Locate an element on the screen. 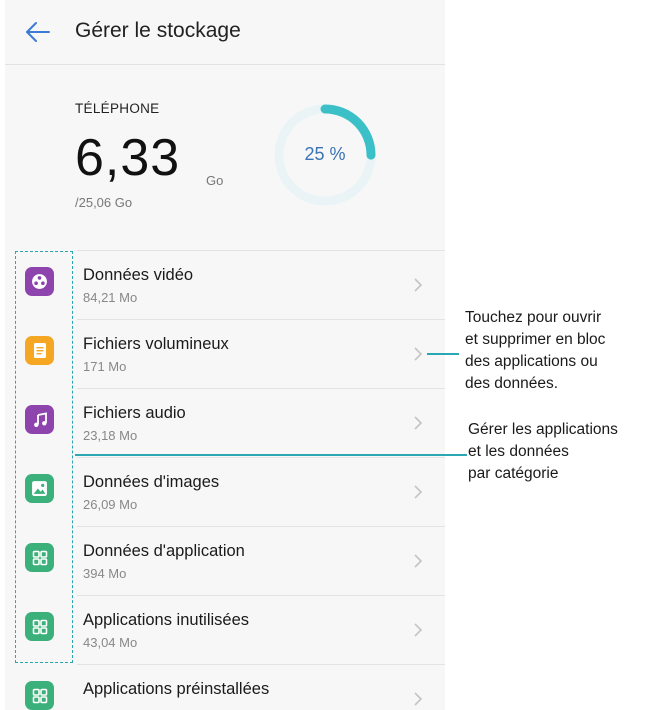 Image resolution: width=648 pixels, height=710 pixels. list-item-title: Fichiers audio is located at coordinates (134, 413).